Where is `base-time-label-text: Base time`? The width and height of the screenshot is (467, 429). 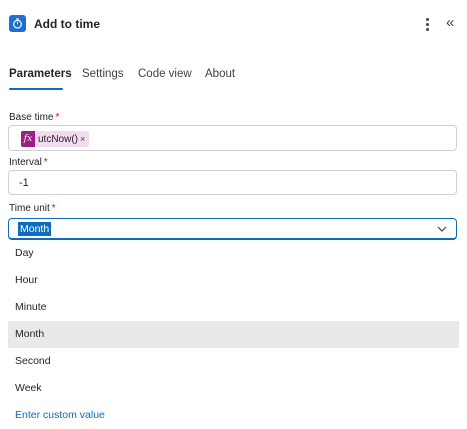 base-time-label-text: Base time is located at coordinates (31, 117).